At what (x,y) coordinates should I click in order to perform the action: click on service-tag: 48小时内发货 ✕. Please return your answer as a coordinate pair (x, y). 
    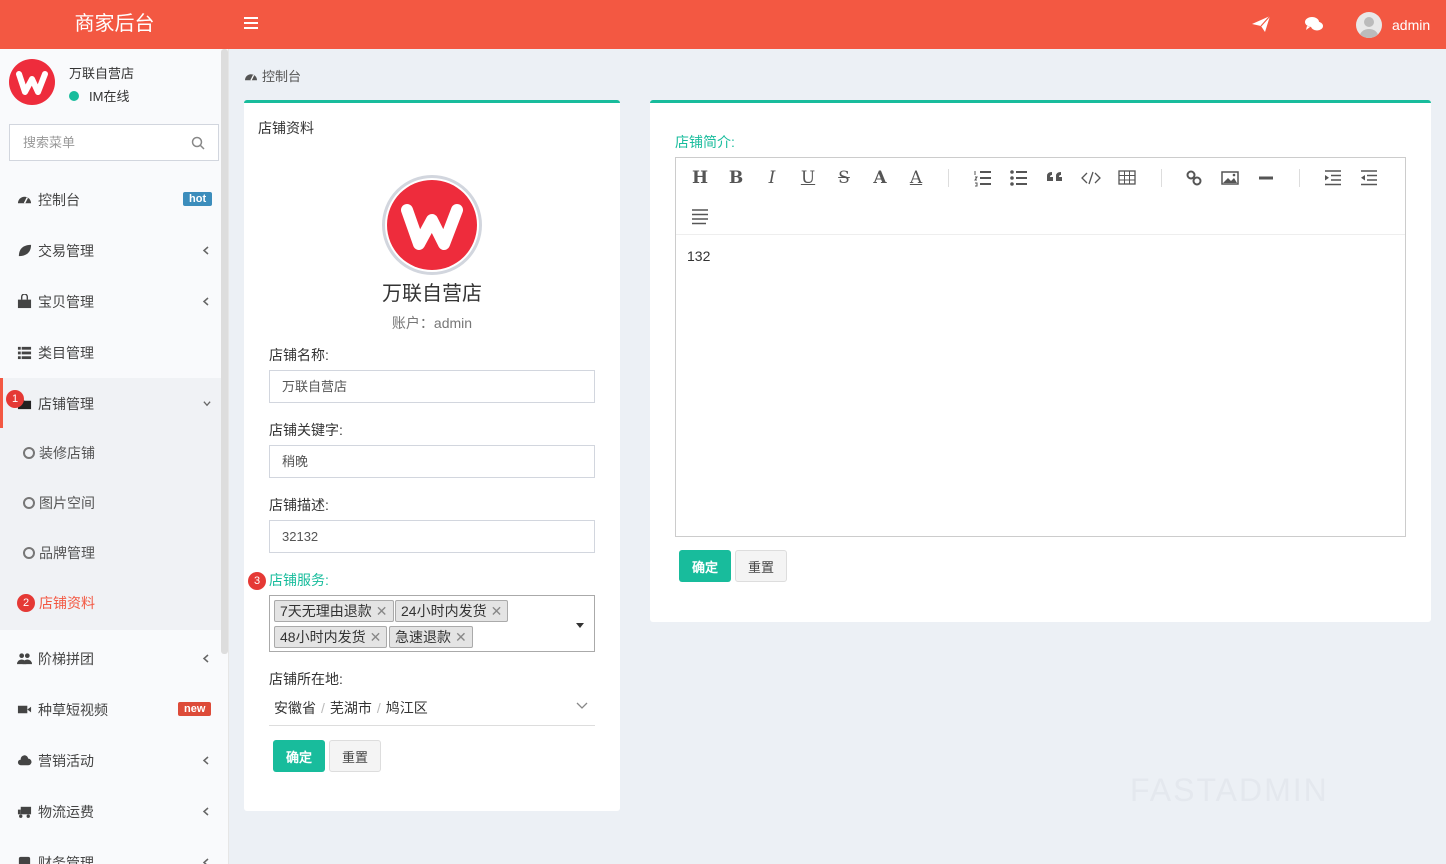
    Looking at the image, I should click on (331, 637).